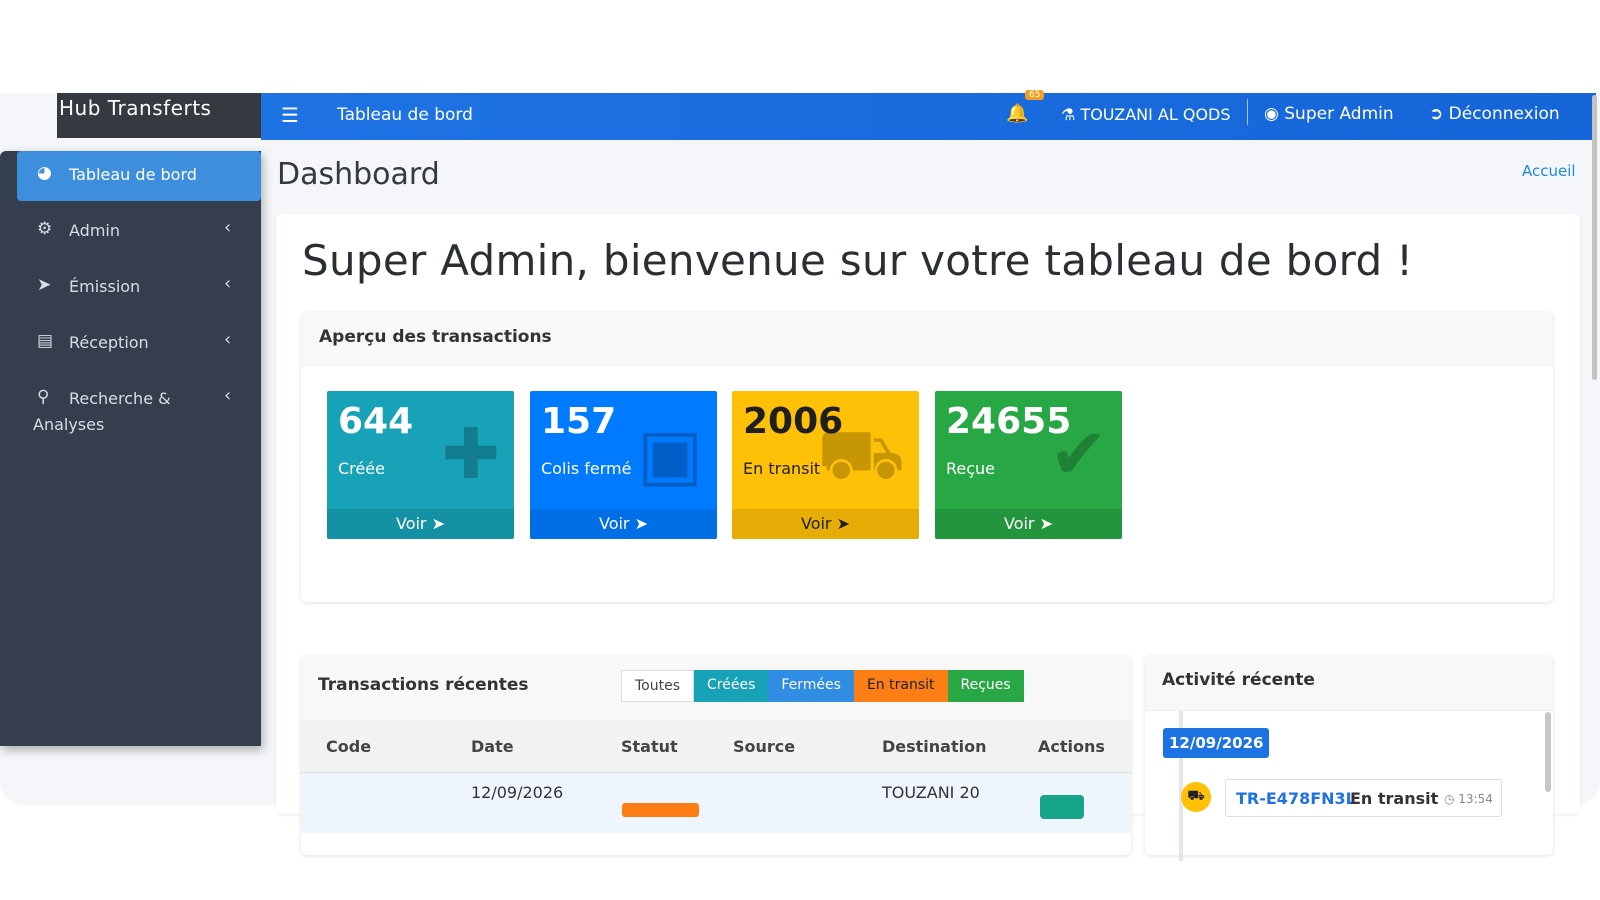 The height and width of the screenshot is (900, 1600). Describe the element at coordinates (423, 685) in the screenshot. I see `recent-transactions-title: Transactions récentes` at that location.